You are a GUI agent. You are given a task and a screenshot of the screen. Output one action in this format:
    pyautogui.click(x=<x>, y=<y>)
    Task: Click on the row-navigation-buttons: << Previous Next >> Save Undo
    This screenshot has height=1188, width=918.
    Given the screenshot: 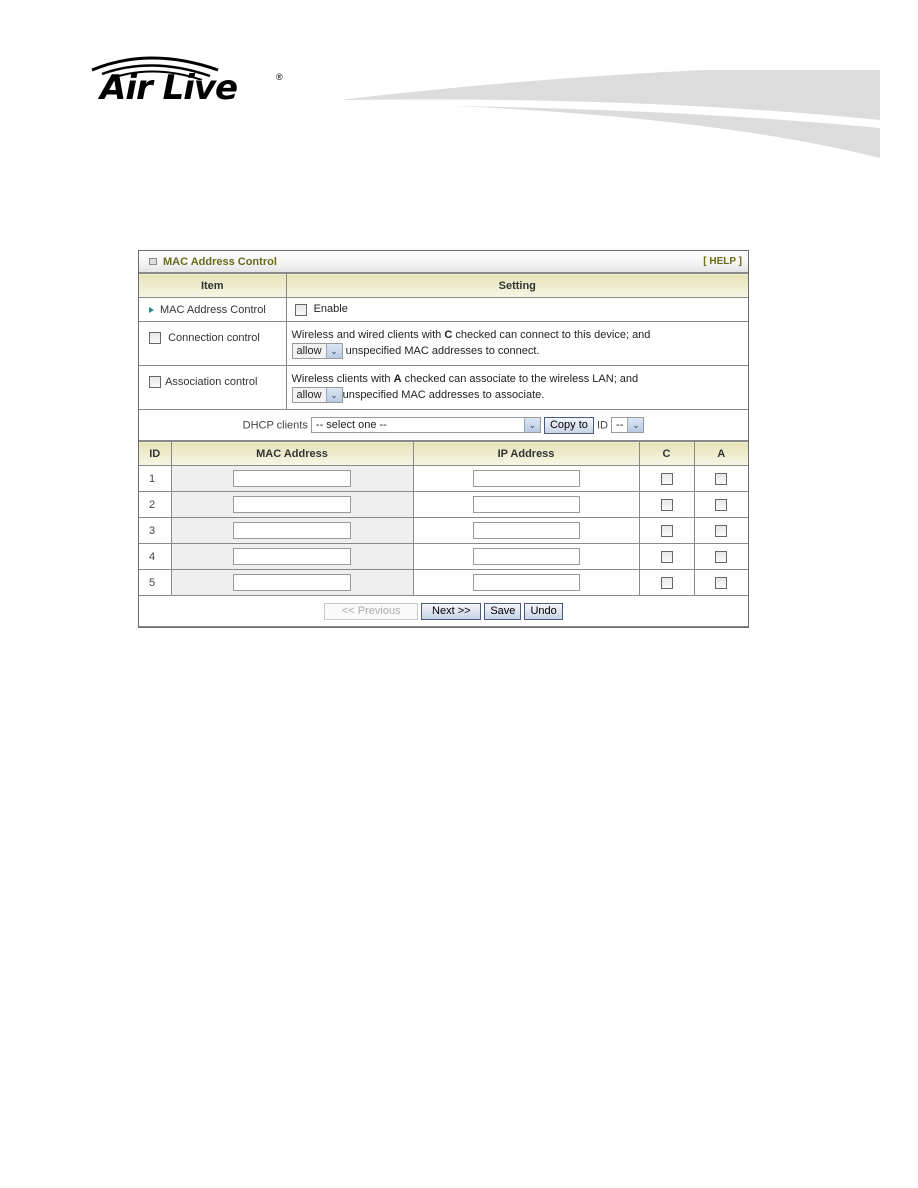 What is the action you would take?
    pyautogui.click(x=443, y=611)
    